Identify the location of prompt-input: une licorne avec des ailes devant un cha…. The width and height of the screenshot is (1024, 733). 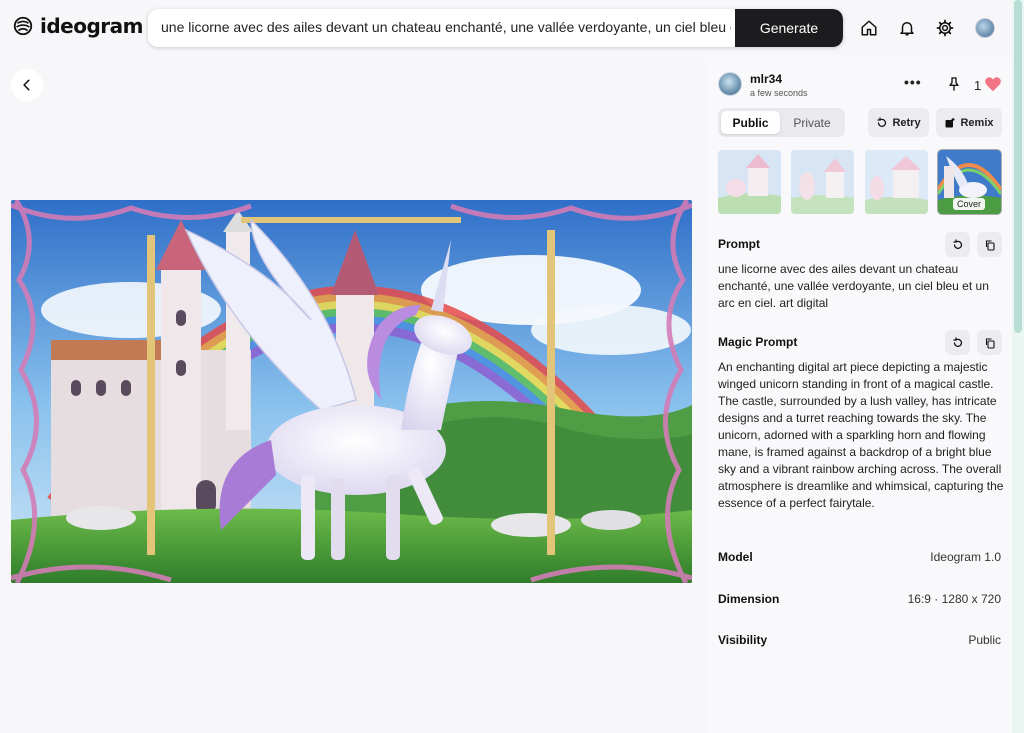
(446, 27).